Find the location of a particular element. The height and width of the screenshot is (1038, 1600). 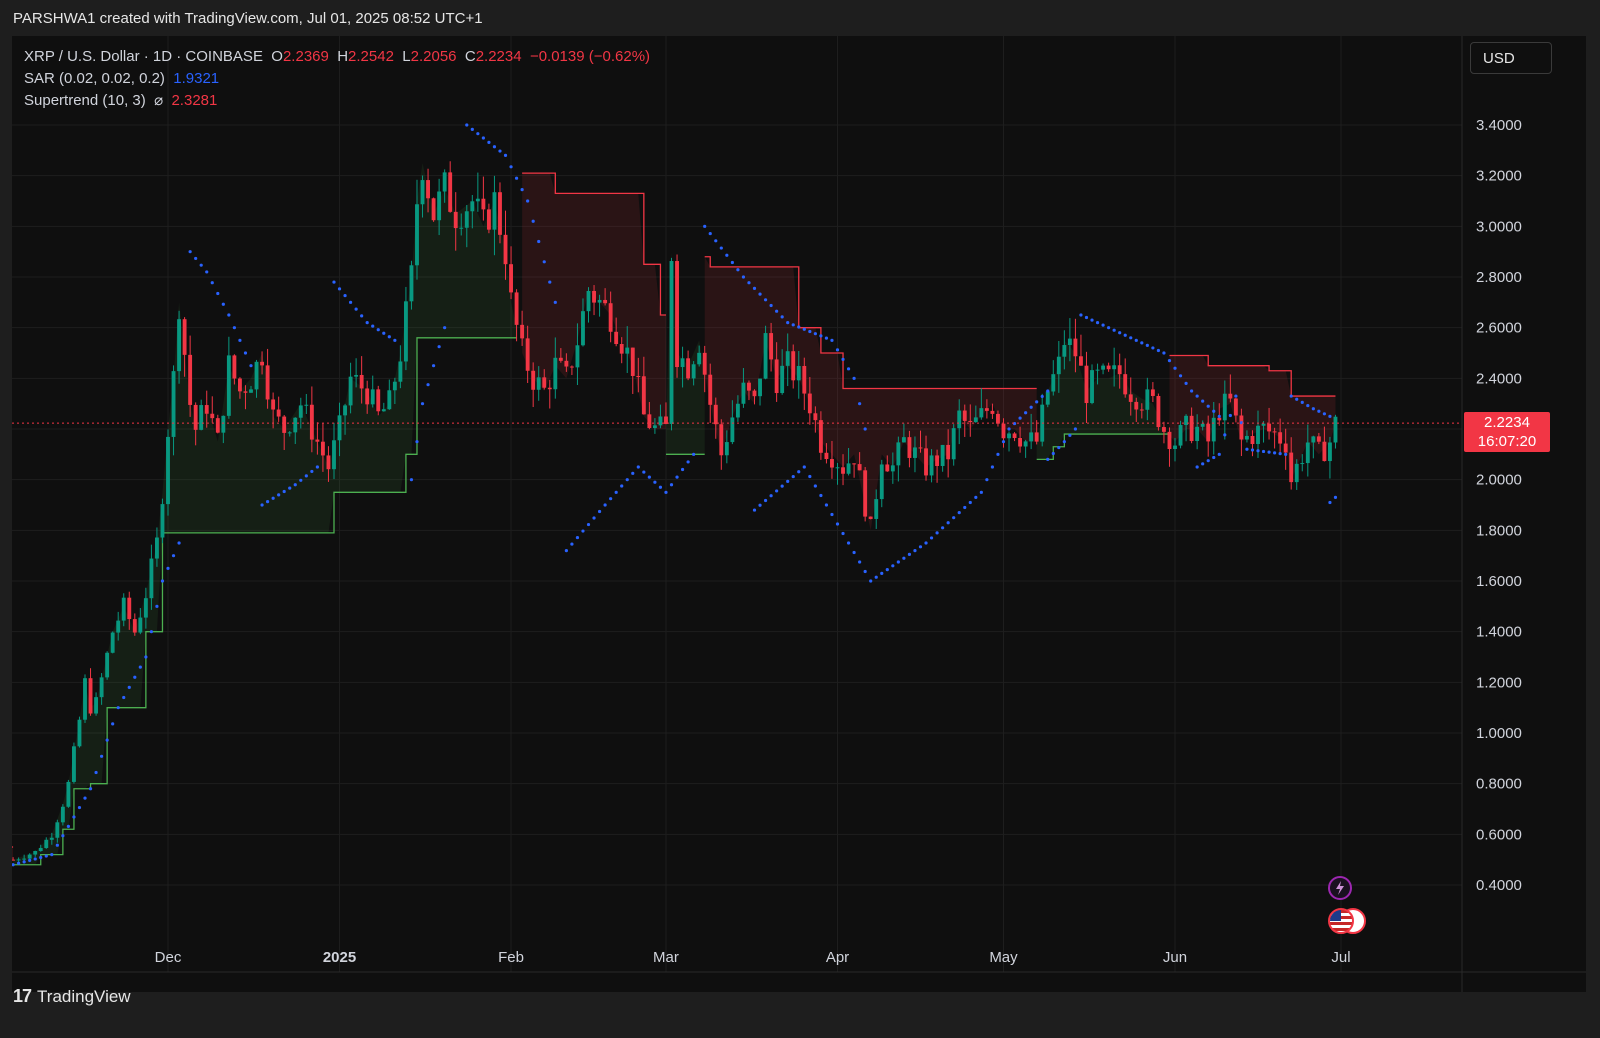

x-tick-label: Jun is located at coordinates (1175, 957).